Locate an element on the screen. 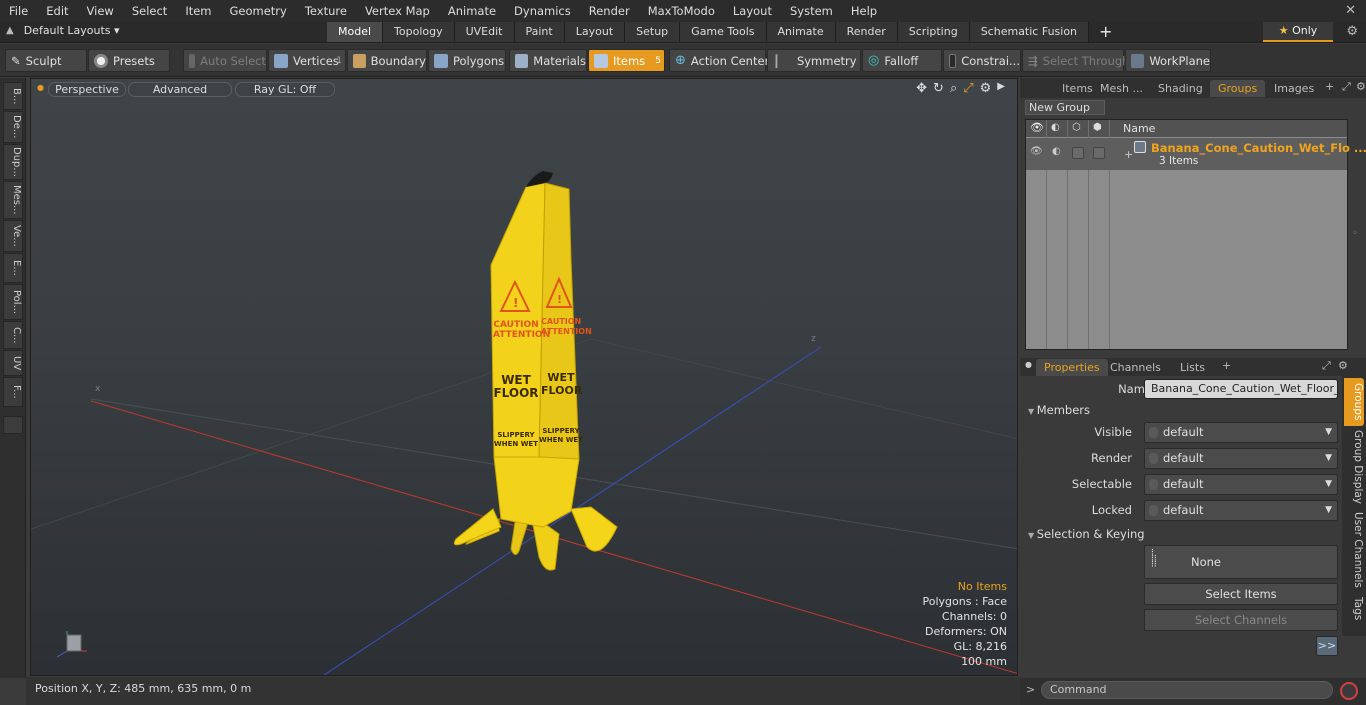 This screenshot has height=705, width=1366. vtab-groups: Groups is located at coordinates (1354, 402).